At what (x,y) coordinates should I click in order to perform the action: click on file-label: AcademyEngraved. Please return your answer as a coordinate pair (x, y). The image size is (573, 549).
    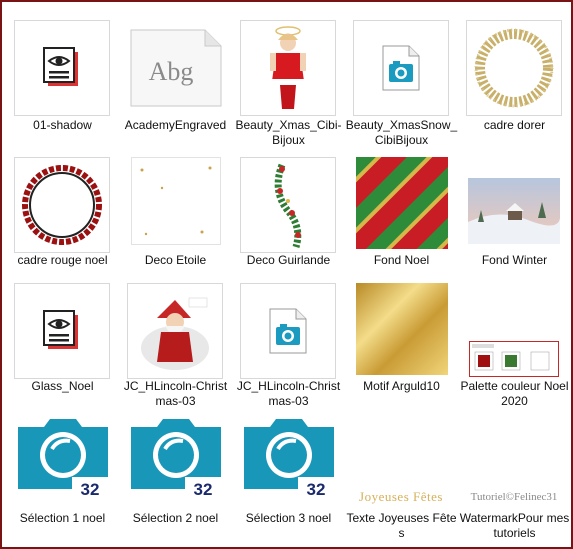
    Looking at the image, I should click on (175, 125).